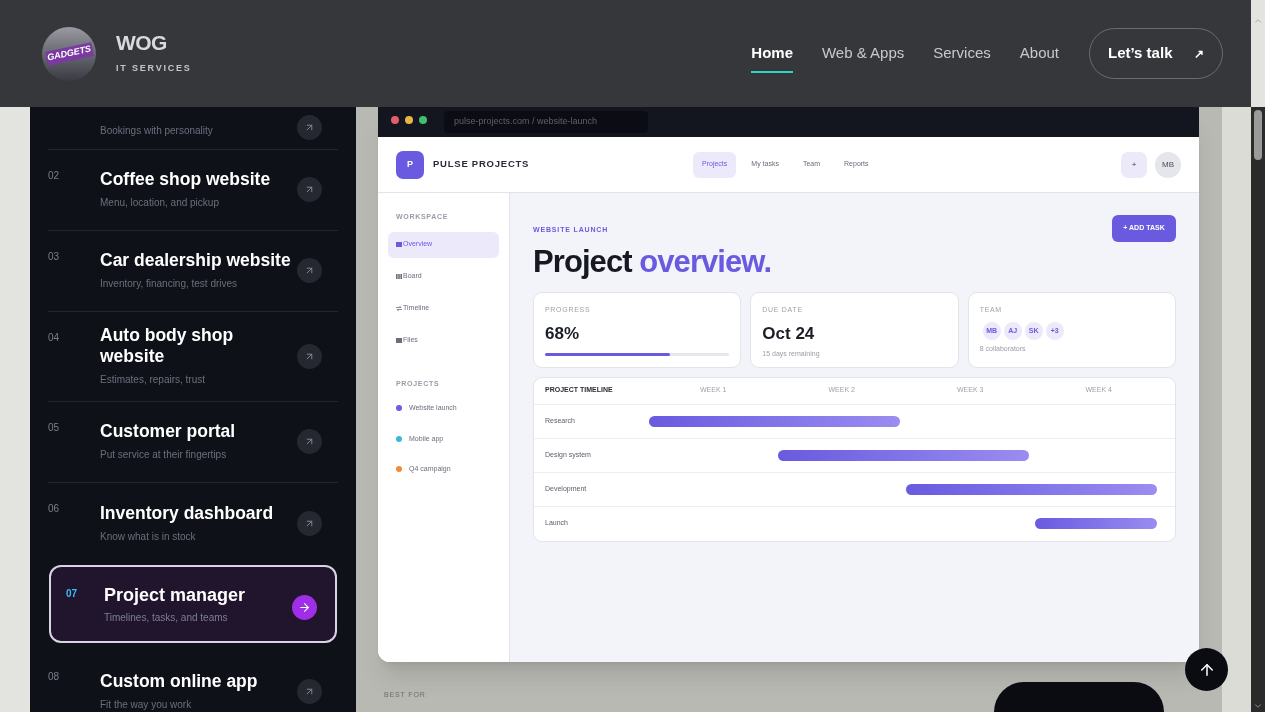 This screenshot has height=712, width=1265. I want to click on project-item: 04 Auto body shop website Estimates, repairs, trust, so click(193, 356).